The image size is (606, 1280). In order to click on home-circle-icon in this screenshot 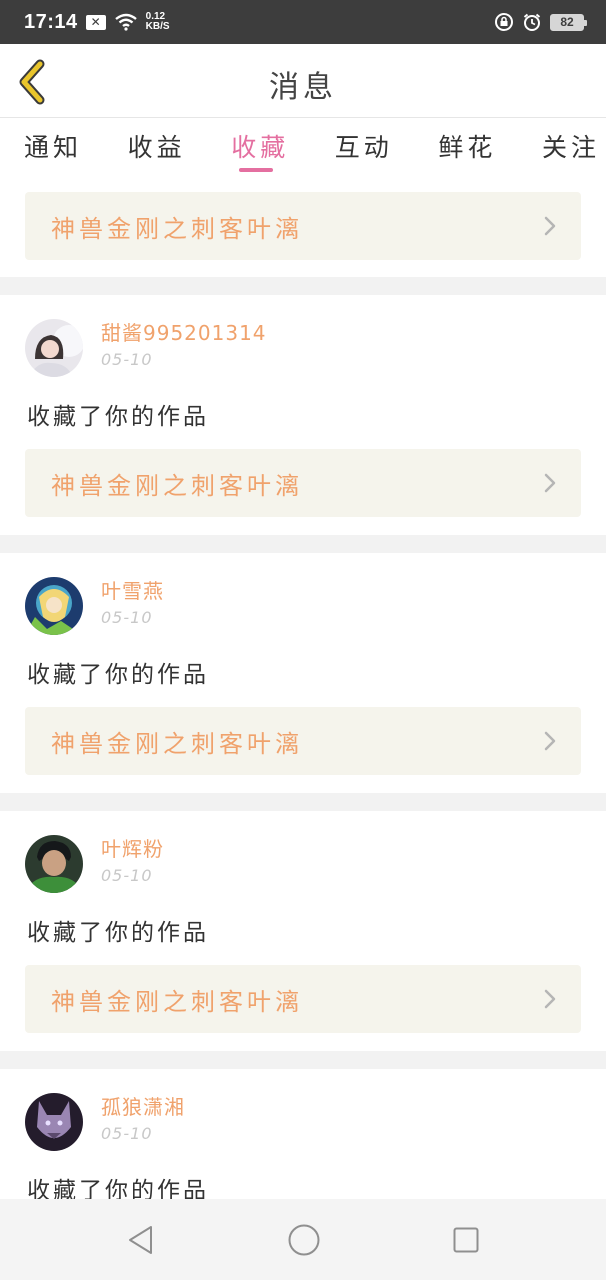, I will do `click(304, 1240)`.